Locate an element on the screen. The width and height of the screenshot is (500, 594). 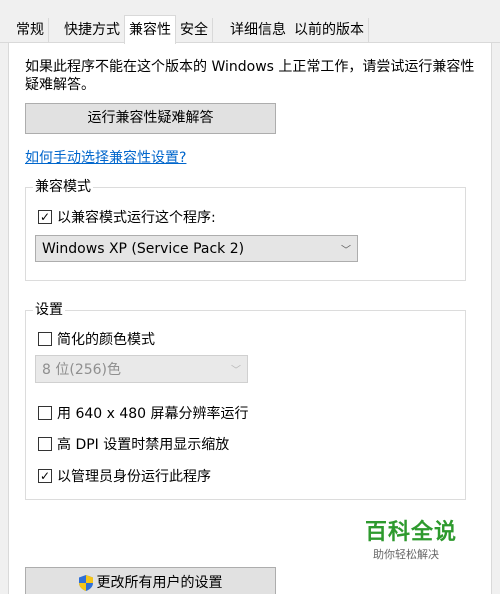
res-640-checkbox is located at coordinates (45, 413).